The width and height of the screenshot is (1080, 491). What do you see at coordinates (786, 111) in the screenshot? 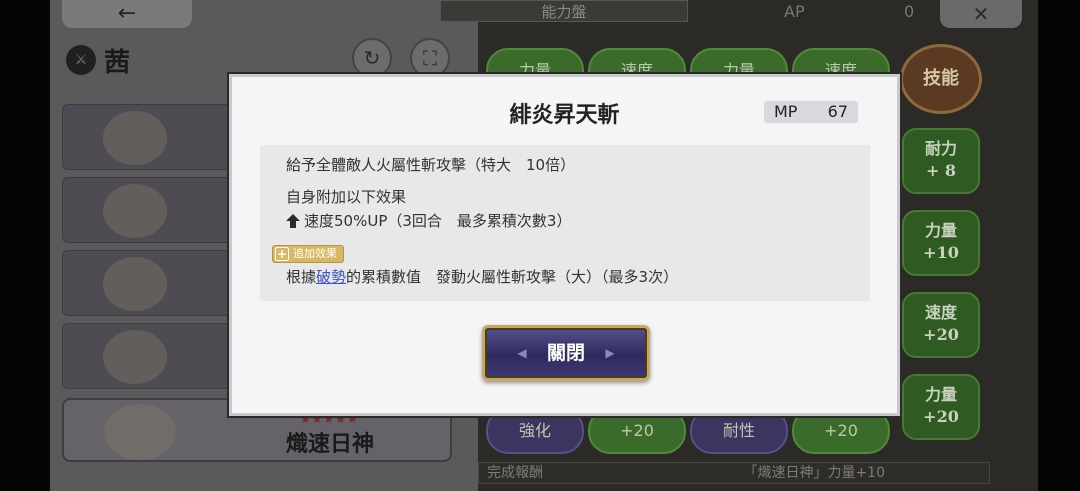
I see `mp-label: MP` at bounding box center [786, 111].